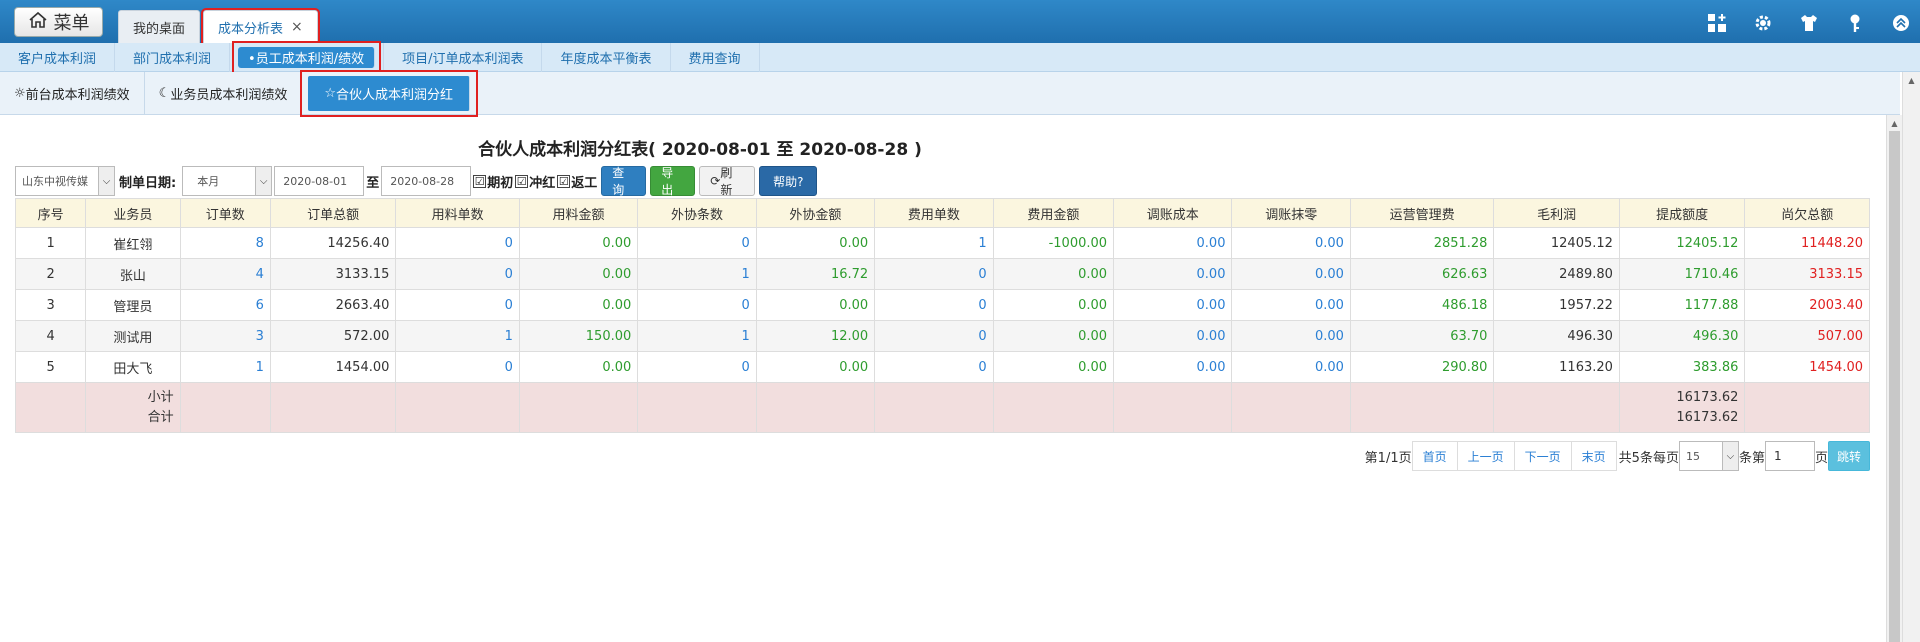 The height and width of the screenshot is (642, 1920). What do you see at coordinates (1707, 397) in the screenshot?
I see `subtotal-value: 16173.62` at bounding box center [1707, 397].